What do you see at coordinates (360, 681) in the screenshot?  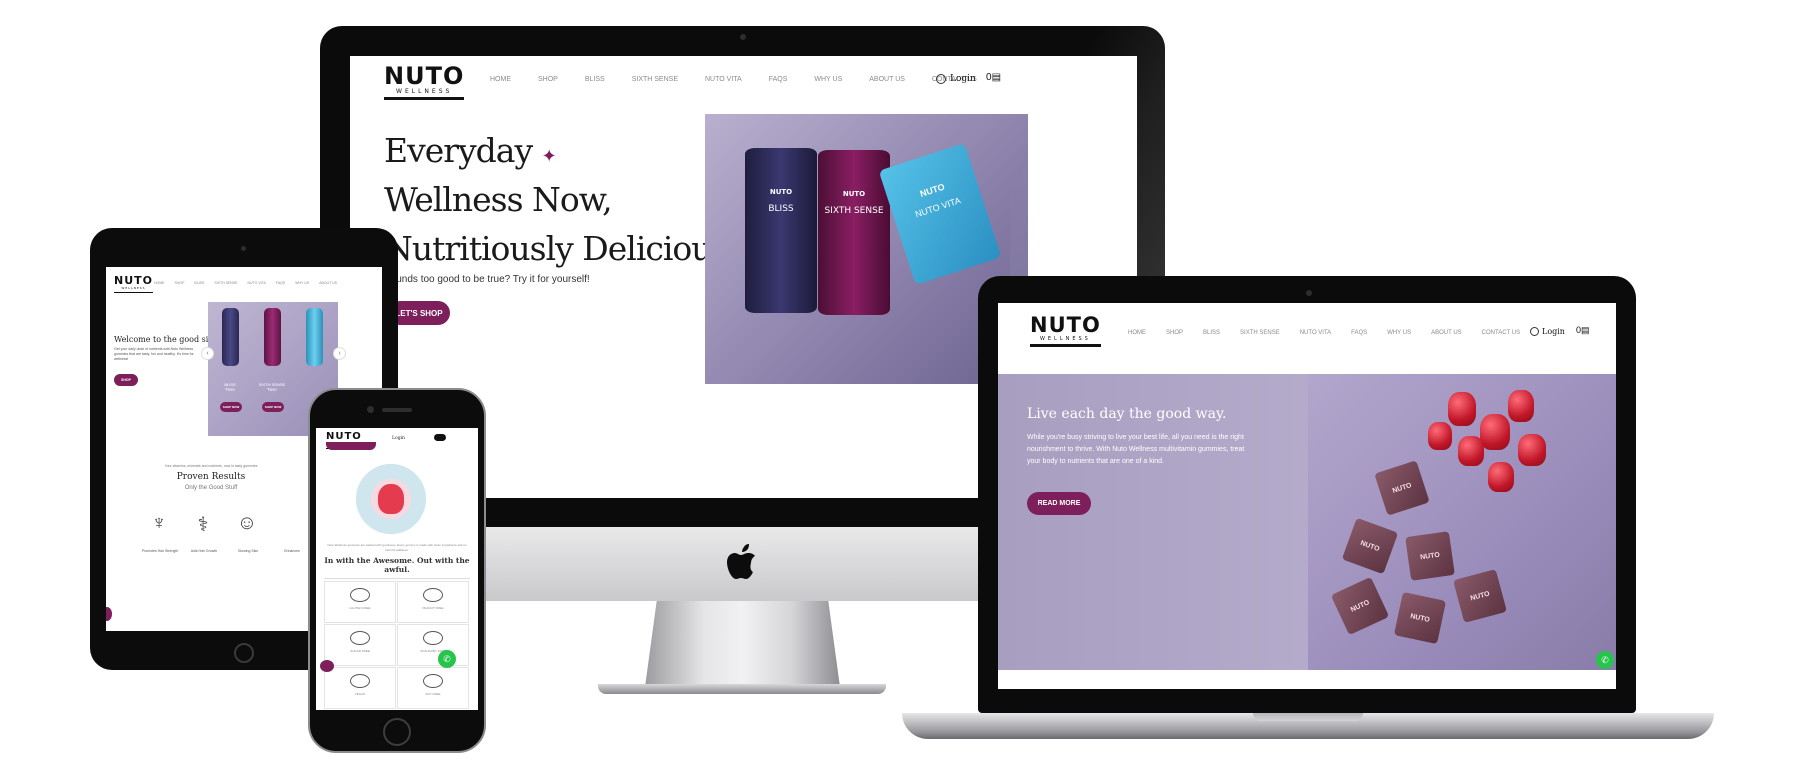 I see `vegan-icon` at bounding box center [360, 681].